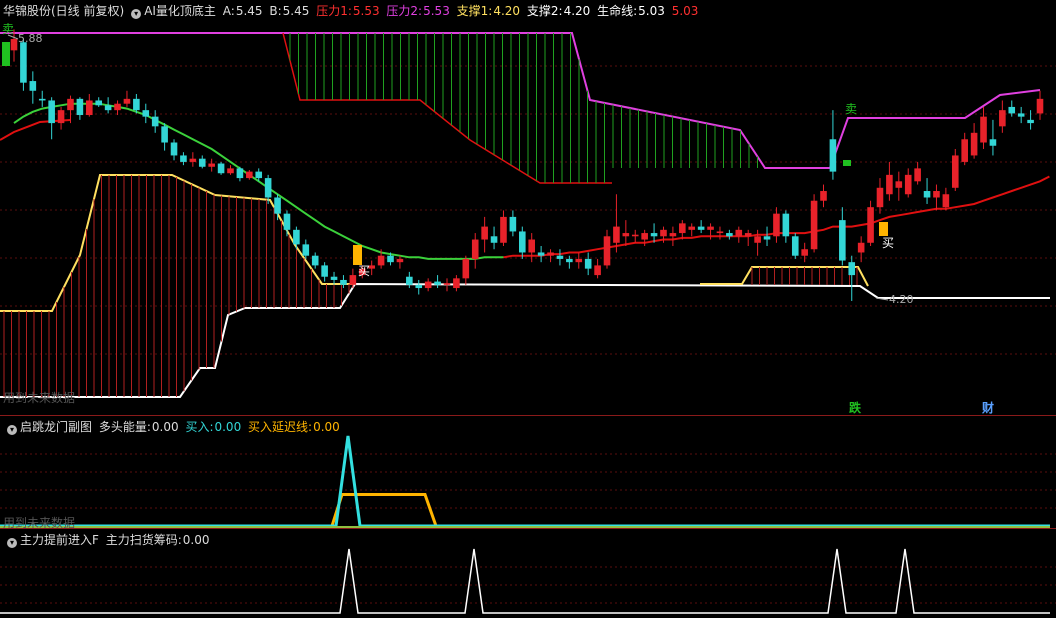 This screenshot has height=618, width=1056. What do you see at coordinates (651, 11) in the screenshot?
I see `lifeline-value: 5.03` at bounding box center [651, 11].